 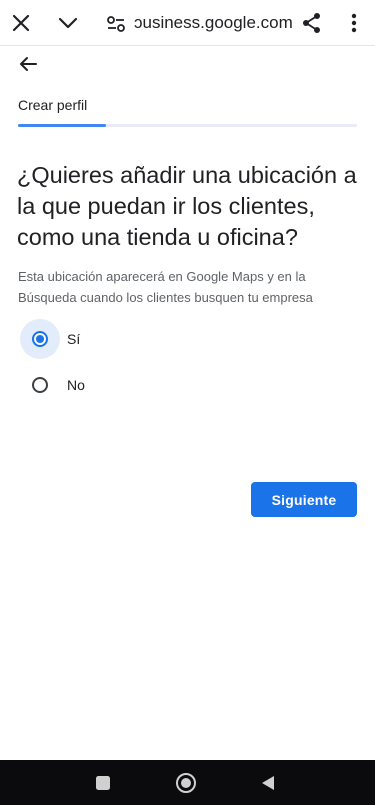 What do you see at coordinates (304, 499) in the screenshot?
I see `next-button: Siguiente` at bounding box center [304, 499].